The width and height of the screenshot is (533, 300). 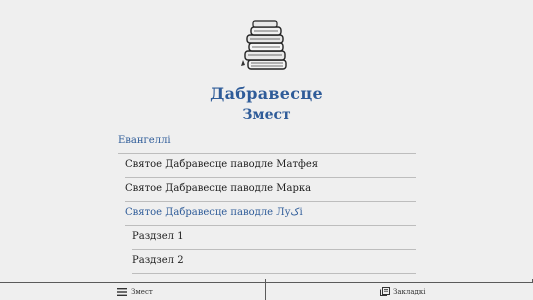 I want to click on tab-bookmarks-label: Закладкі, so click(x=409, y=291).